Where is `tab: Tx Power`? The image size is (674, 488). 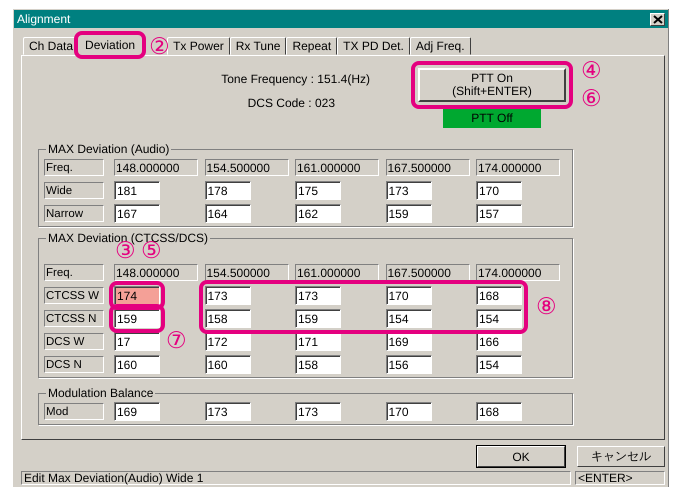 tab: Tx Power is located at coordinates (198, 46).